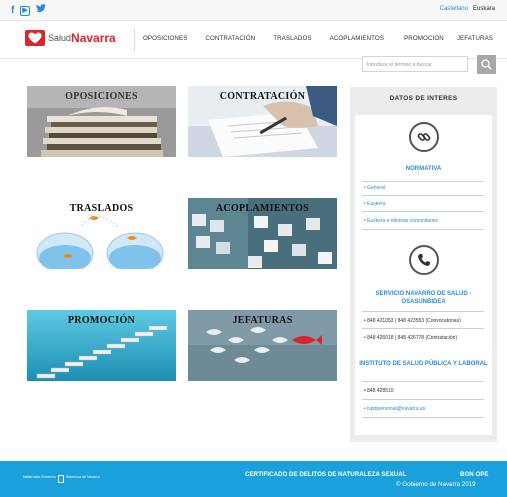 This screenshot has height=497, width=507. What do you see at coordinates (262, 233) in the screenshot?
I see `tile-acoplamientos: ACOPLAMIENTOS` at bounding box center [262, 233].